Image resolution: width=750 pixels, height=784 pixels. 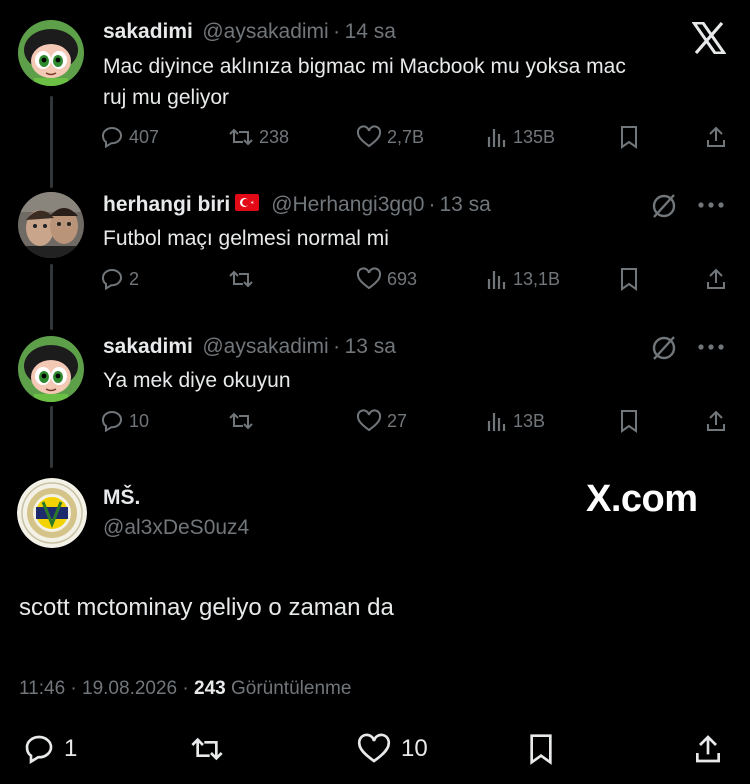 I want to click on like-count: 10, so click(x=414, y=748).